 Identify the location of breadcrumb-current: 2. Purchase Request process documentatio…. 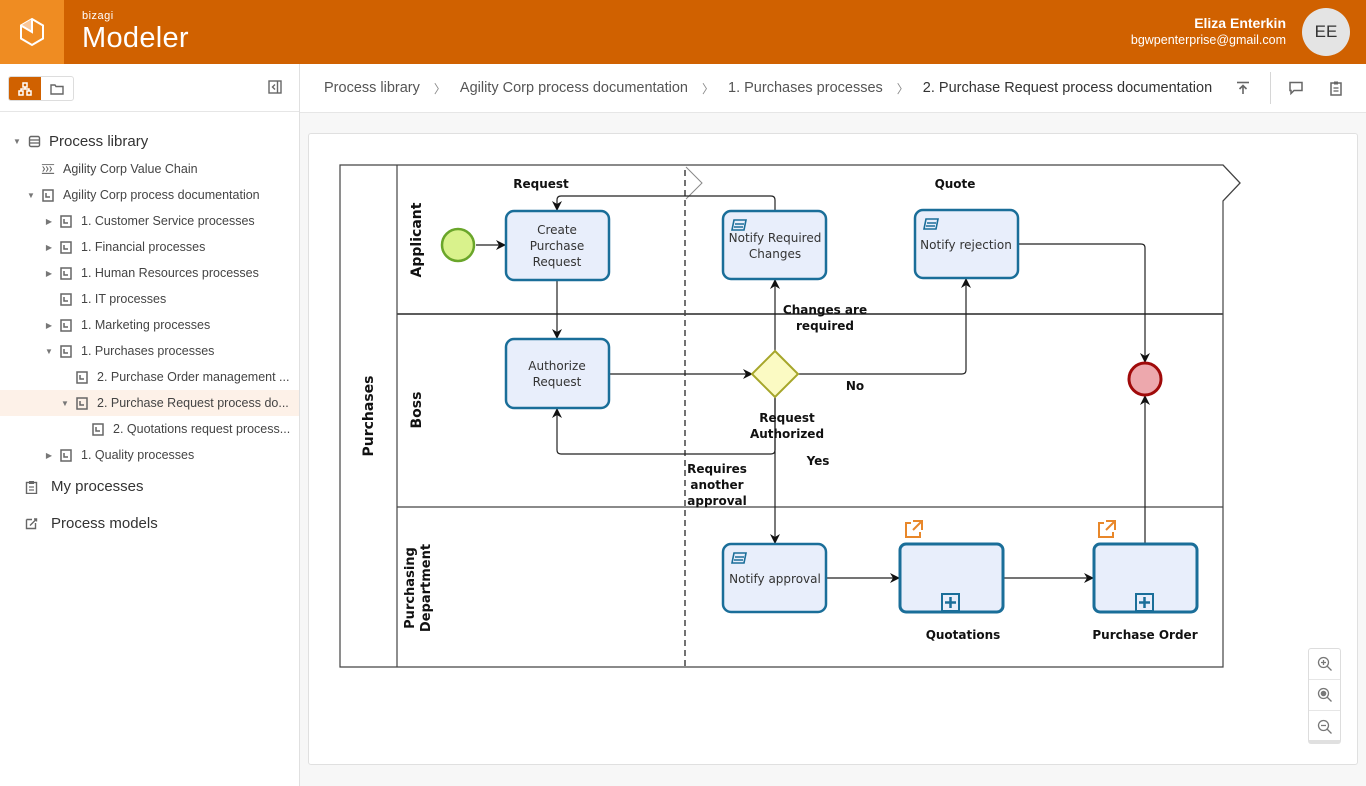
(1067, 88).